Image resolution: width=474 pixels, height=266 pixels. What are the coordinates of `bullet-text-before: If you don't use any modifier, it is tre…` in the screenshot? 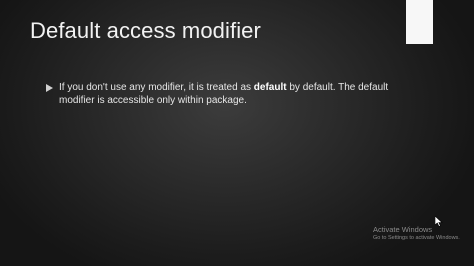 It's located at (156, 87).